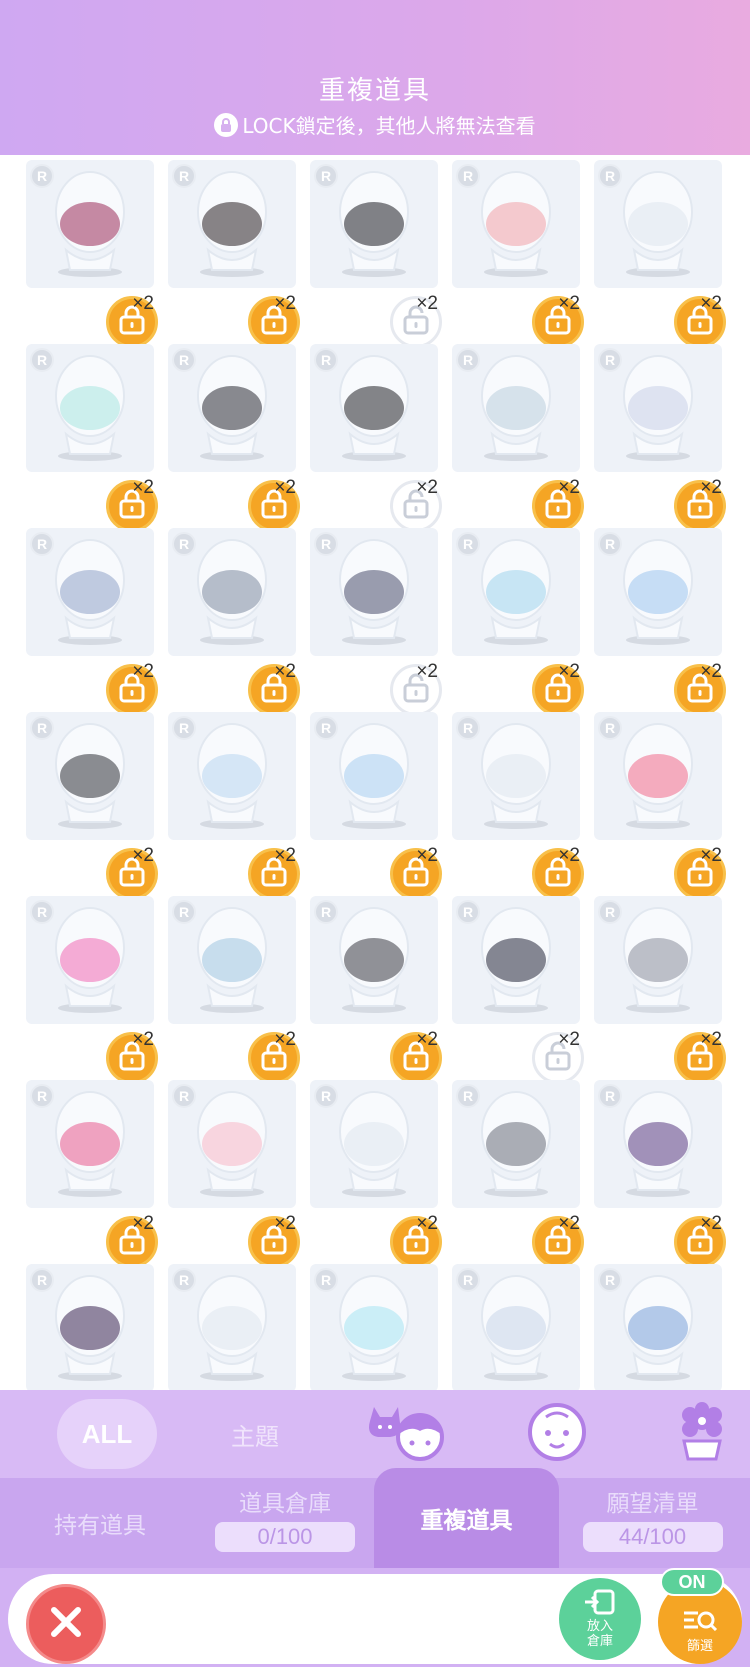  What do you see at coordinates (407, 1434) in the screenshot?
I see `category-pets` at bounding box center [407, 1434].